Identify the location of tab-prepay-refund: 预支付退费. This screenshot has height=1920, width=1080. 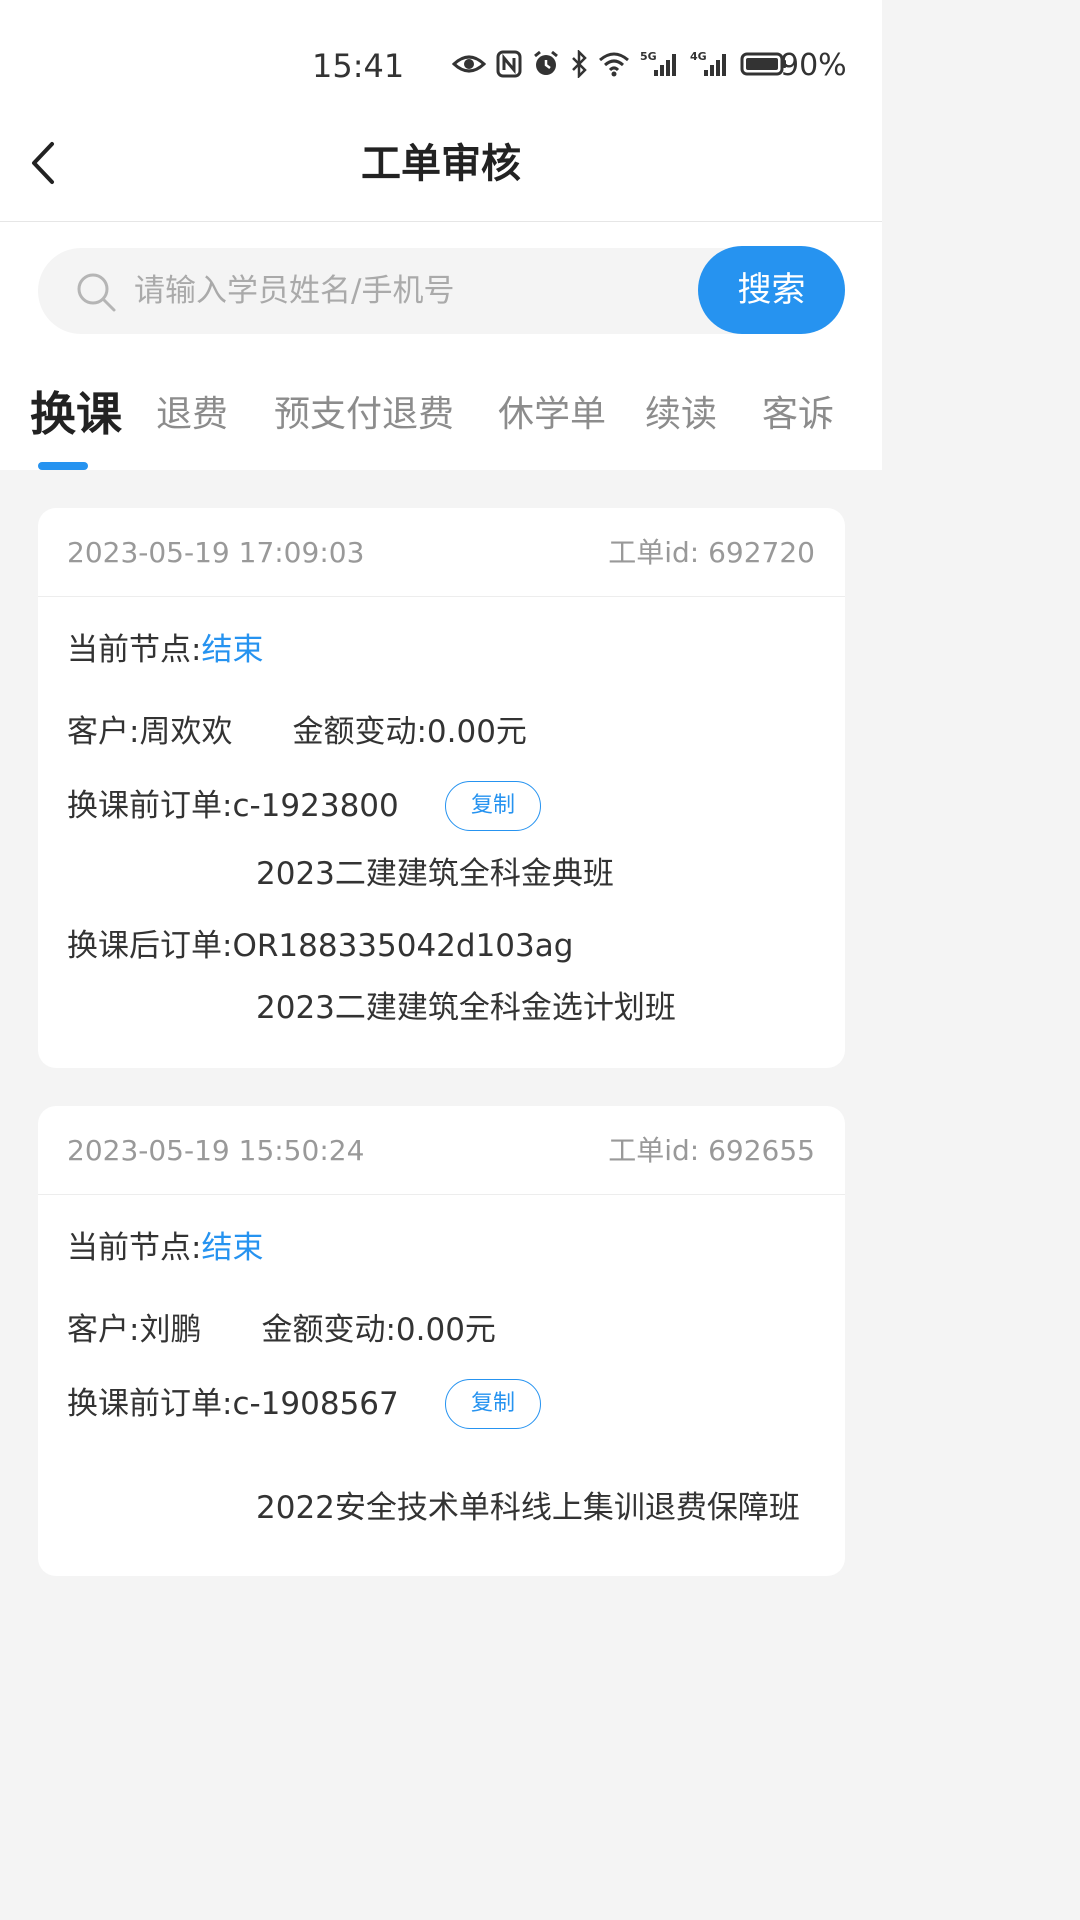
(364, 415).